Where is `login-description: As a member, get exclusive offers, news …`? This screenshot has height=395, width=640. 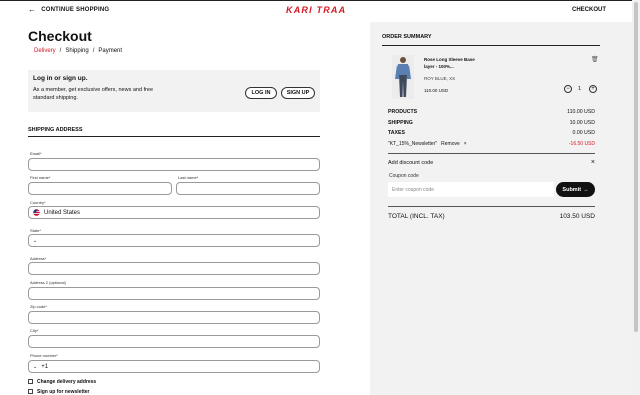 login-description: As a member, get exclusive offers, news … is located at coordinates (93, 94).